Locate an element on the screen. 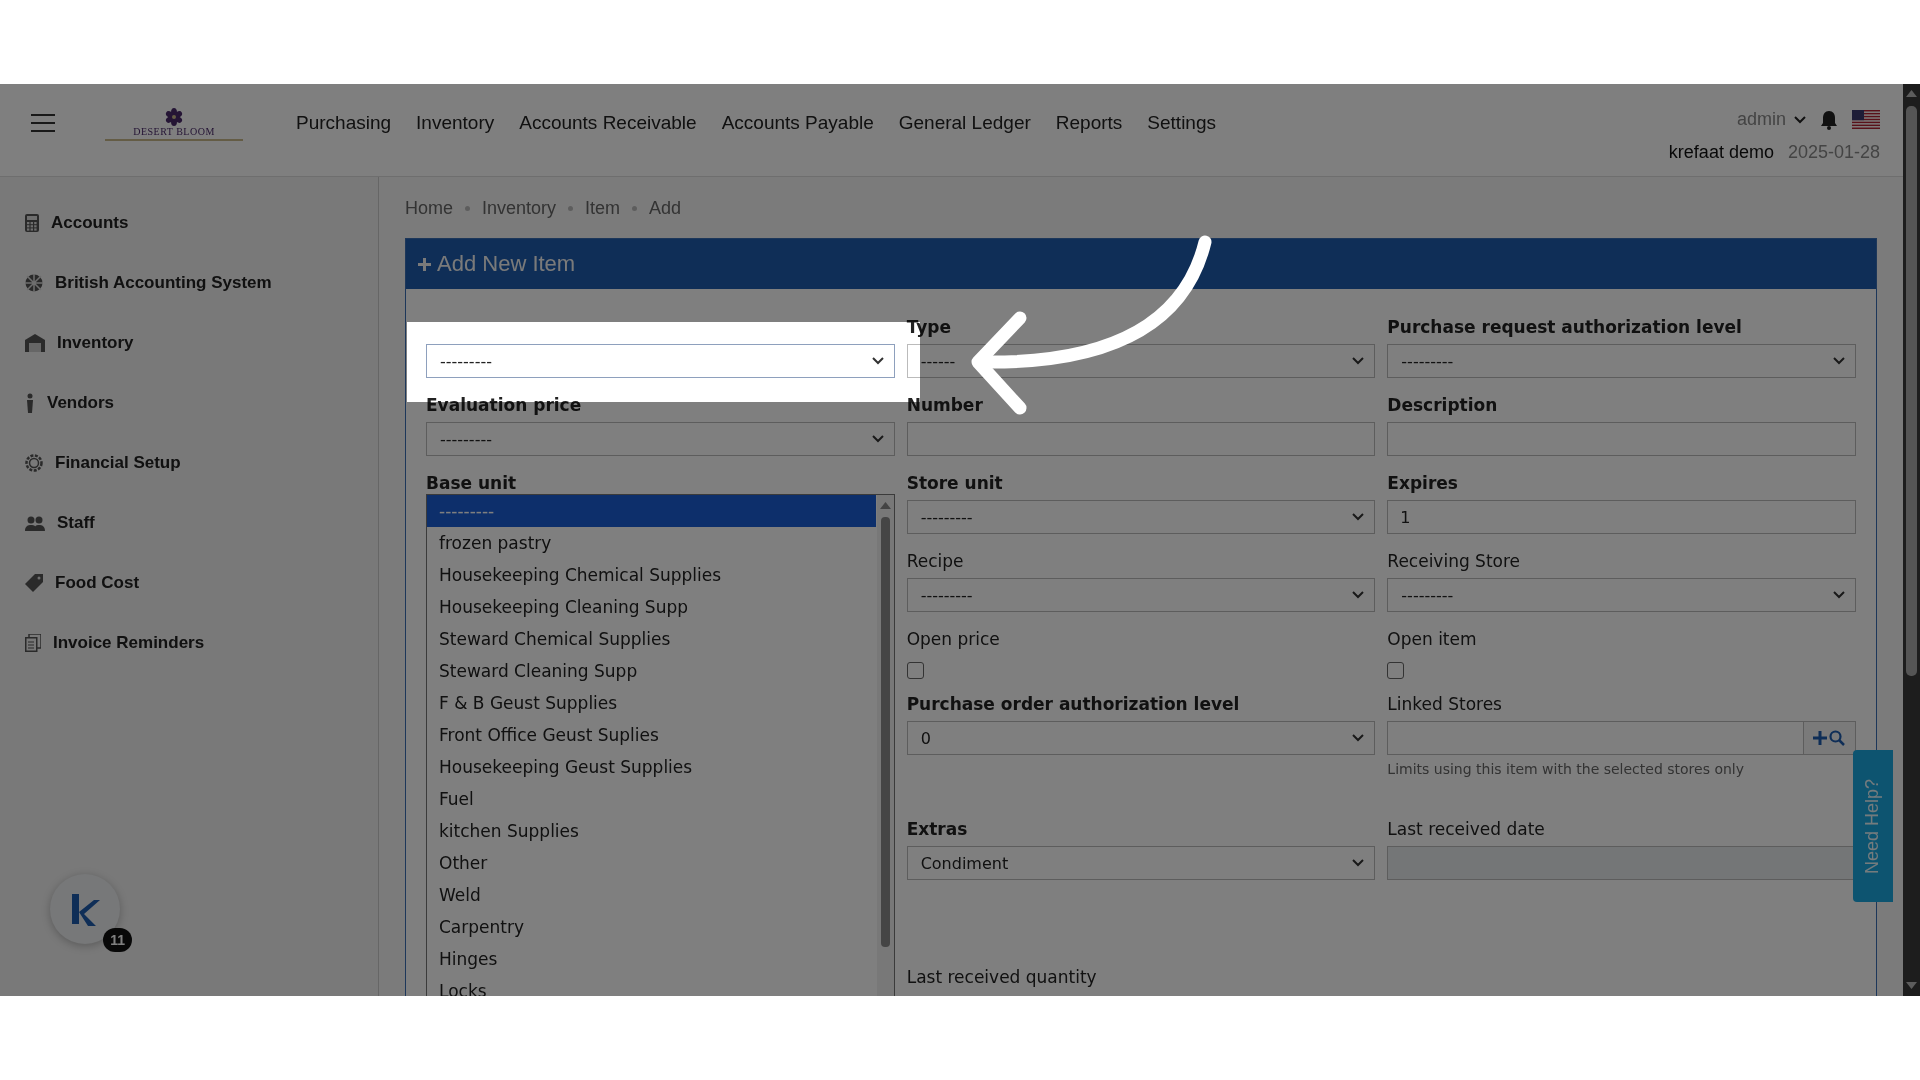 The width and height of the screenshot is (1920, 1080). field-label: Purchase request authorization level is located at coordinates (1565, 328).